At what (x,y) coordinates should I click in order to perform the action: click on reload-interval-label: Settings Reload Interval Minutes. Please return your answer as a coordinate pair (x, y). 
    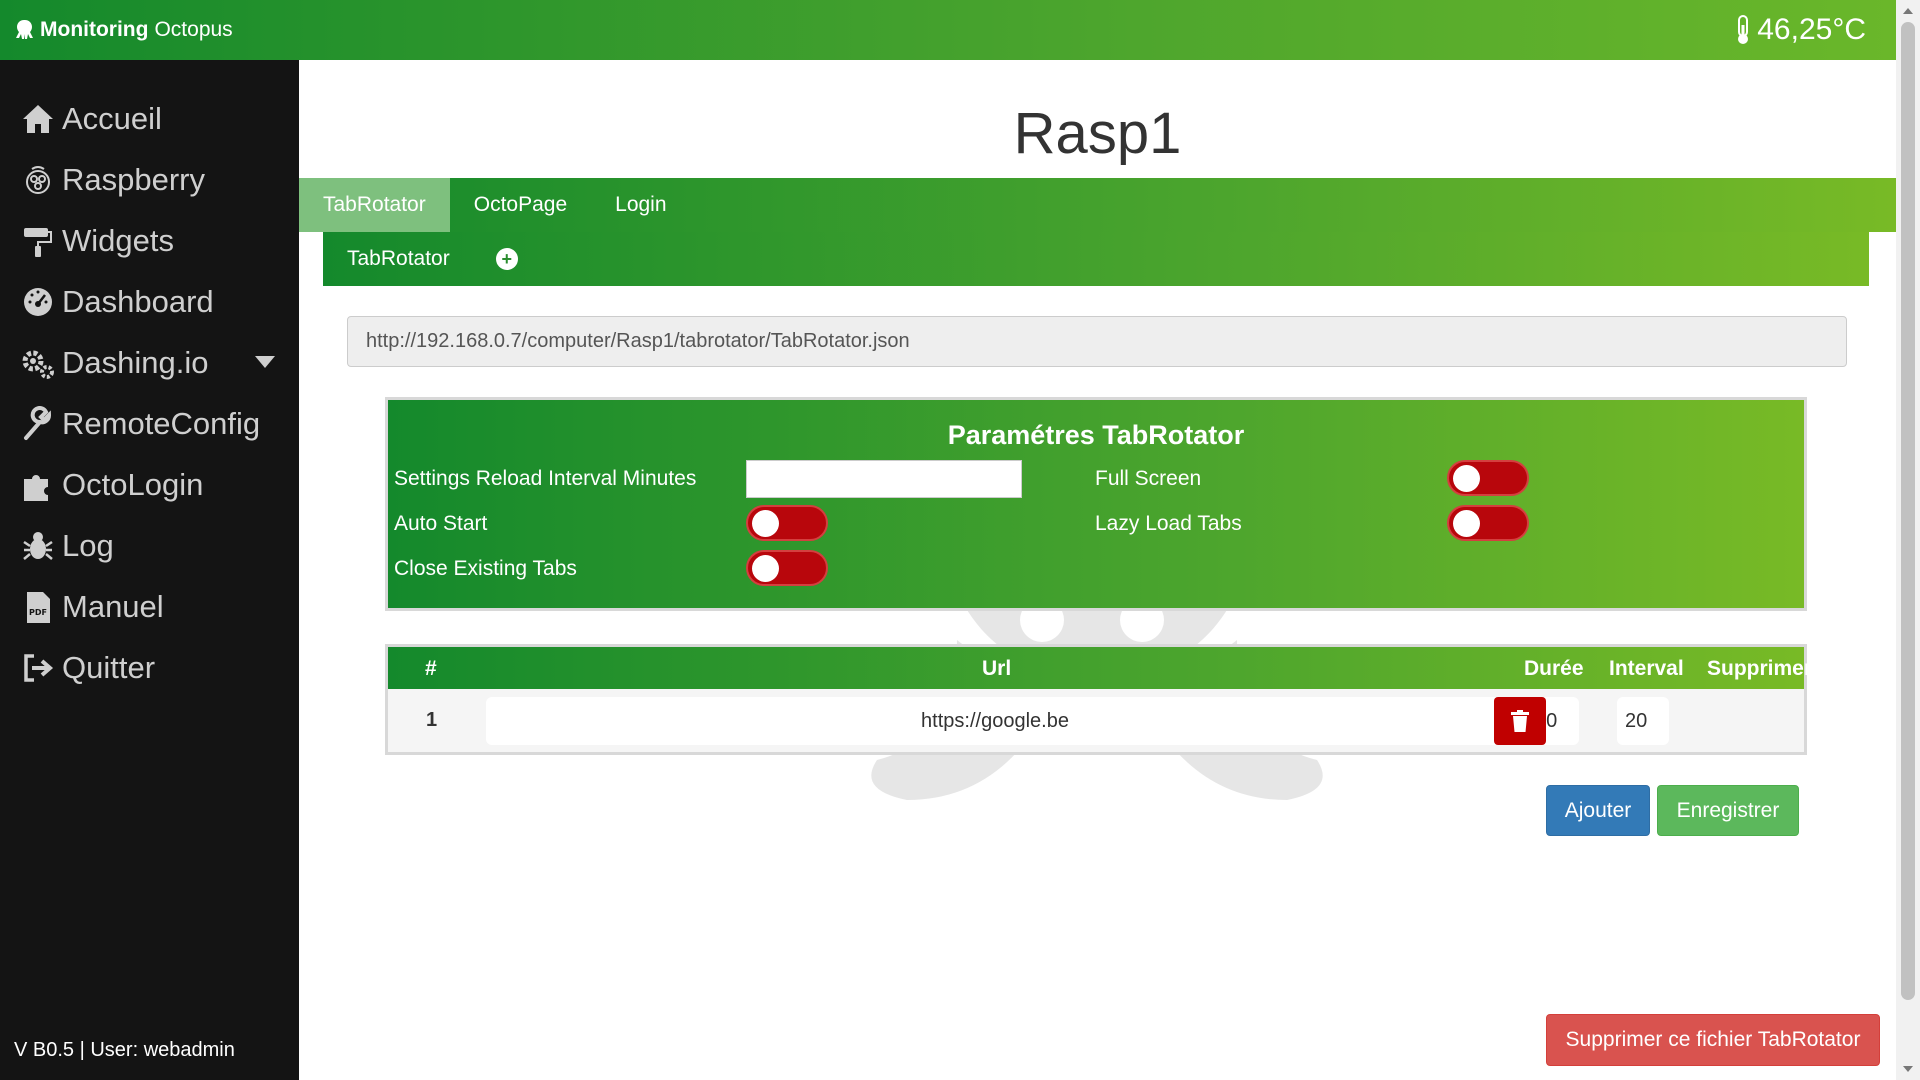
    Looking at the image, I should click on (545, 478).